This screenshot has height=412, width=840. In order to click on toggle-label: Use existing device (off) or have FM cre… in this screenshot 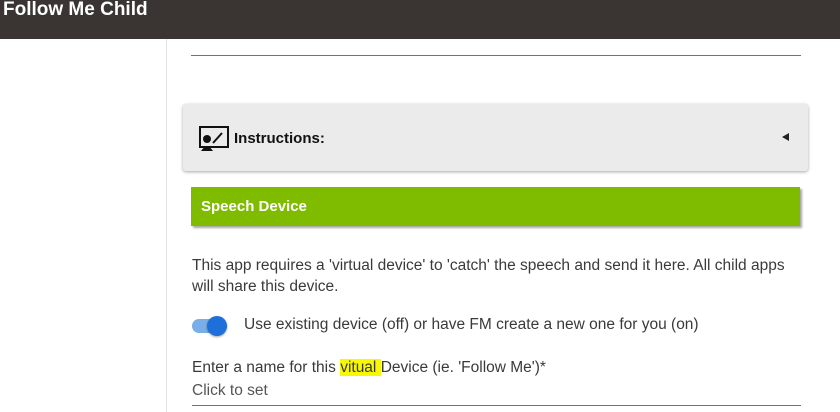, I will do `click(471, 324)`.